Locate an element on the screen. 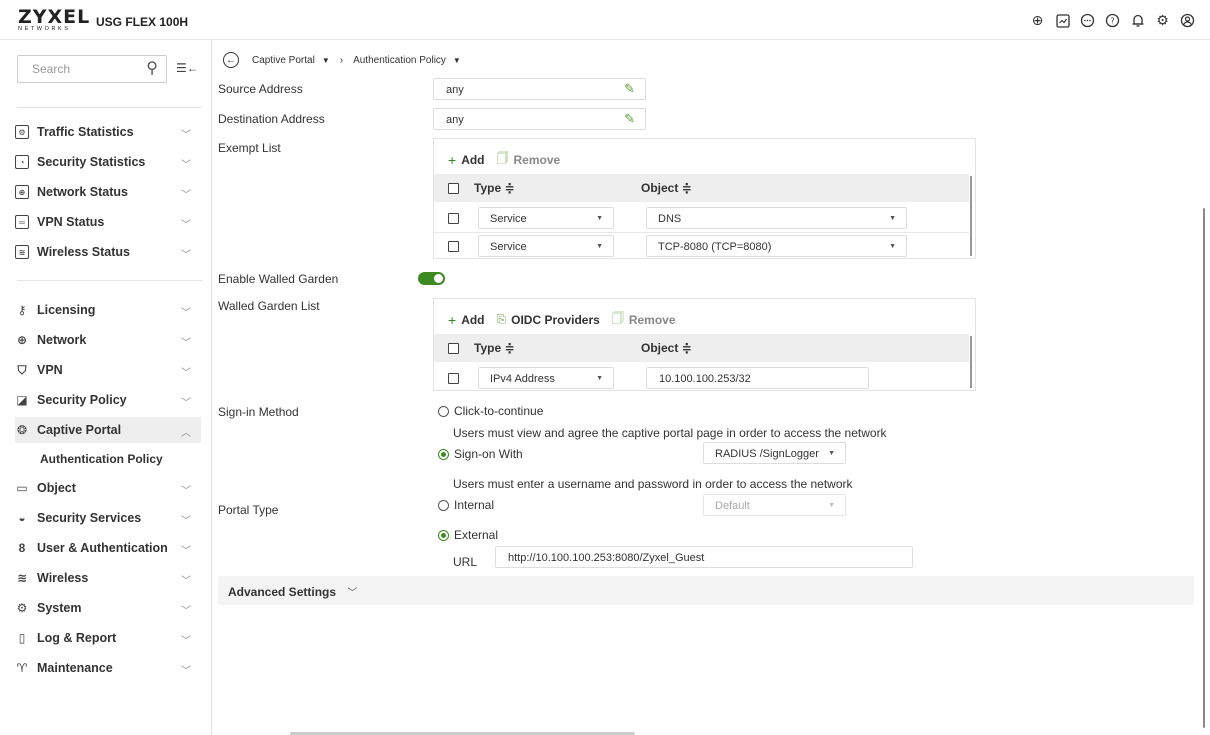  source-address-value: any is located at coordinates (455, 90).